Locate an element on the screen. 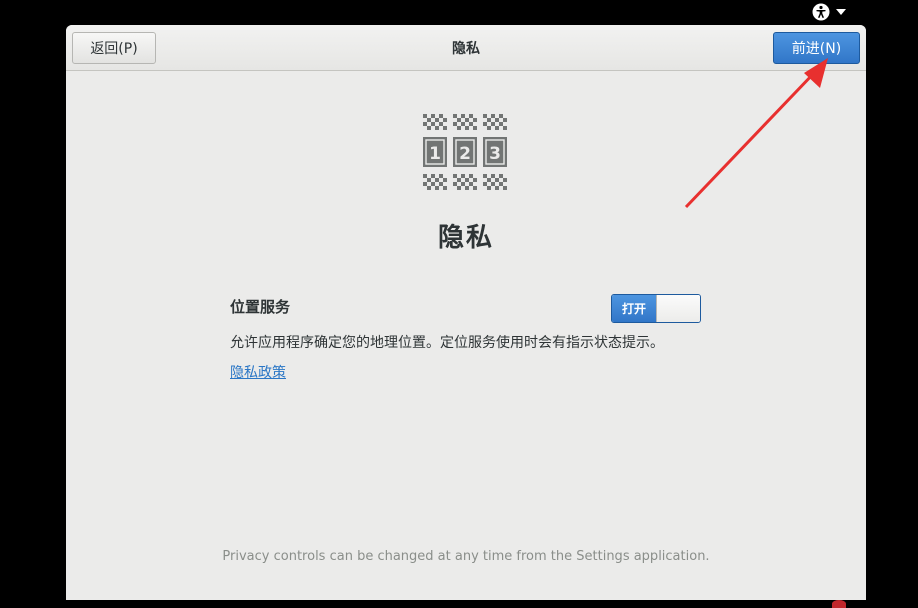  next-button: 前进(N) is located at coordinates (816, 48).